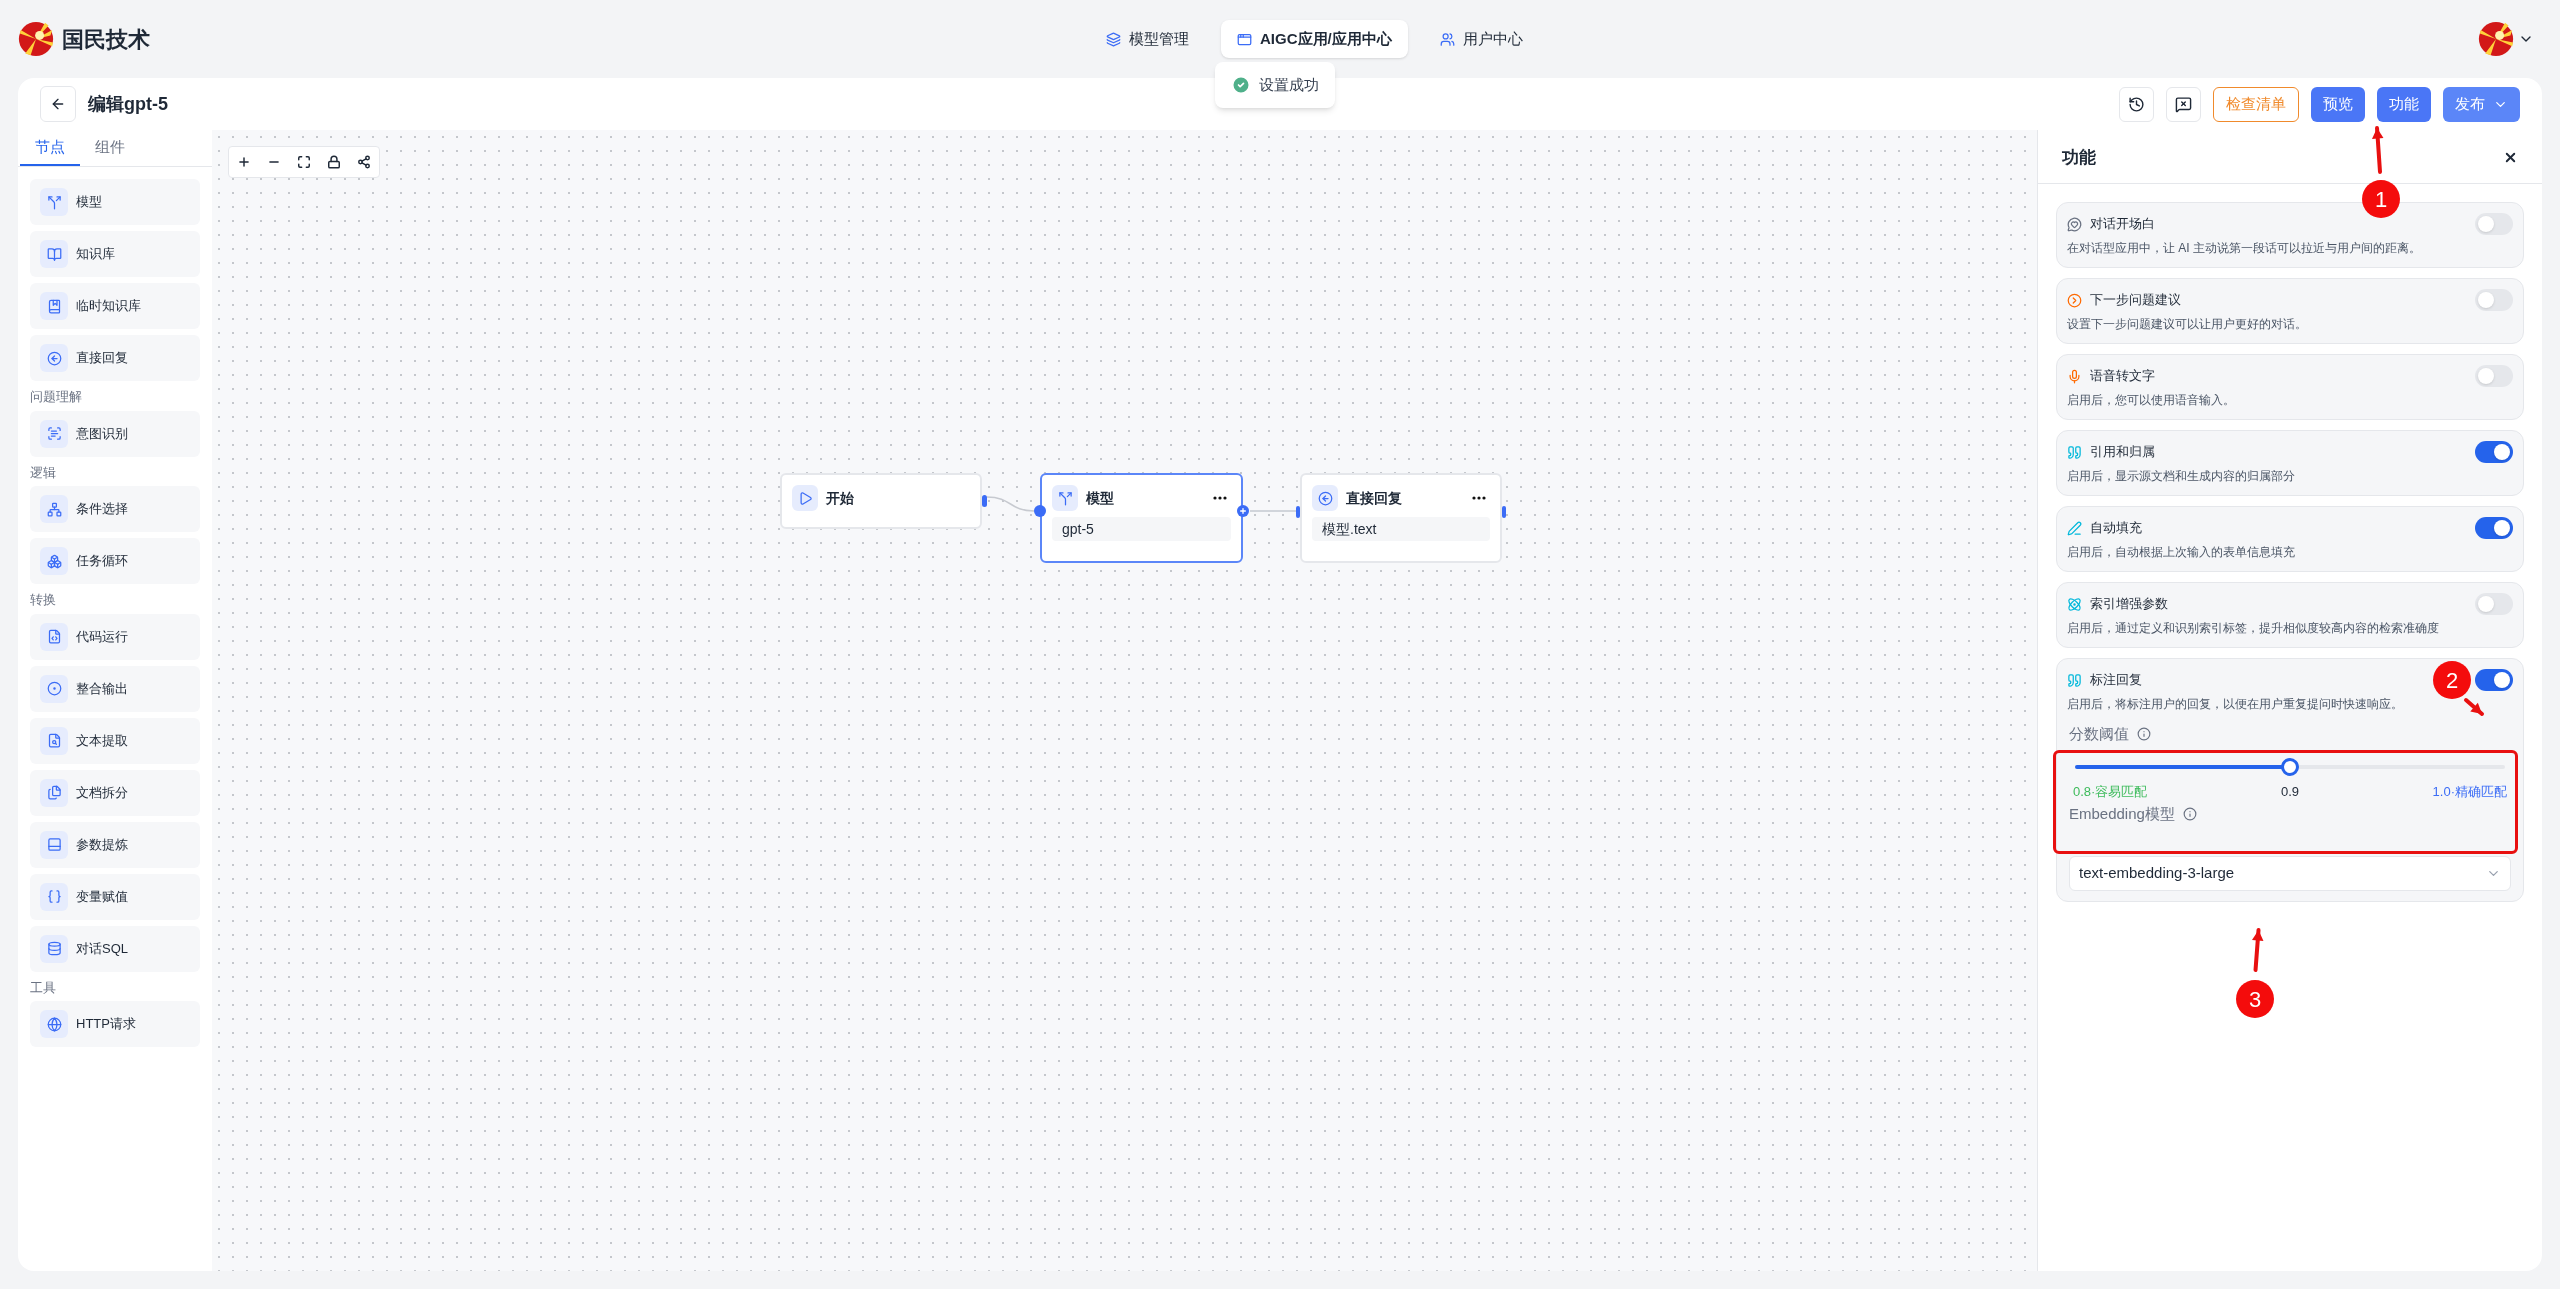  Describe the element at coordinates (2244, 248) in the screenshot. I see `feature-description: 在对话型应用中，让 AI 主动说第一段话可以拉近与用户间的距离。` at that location.